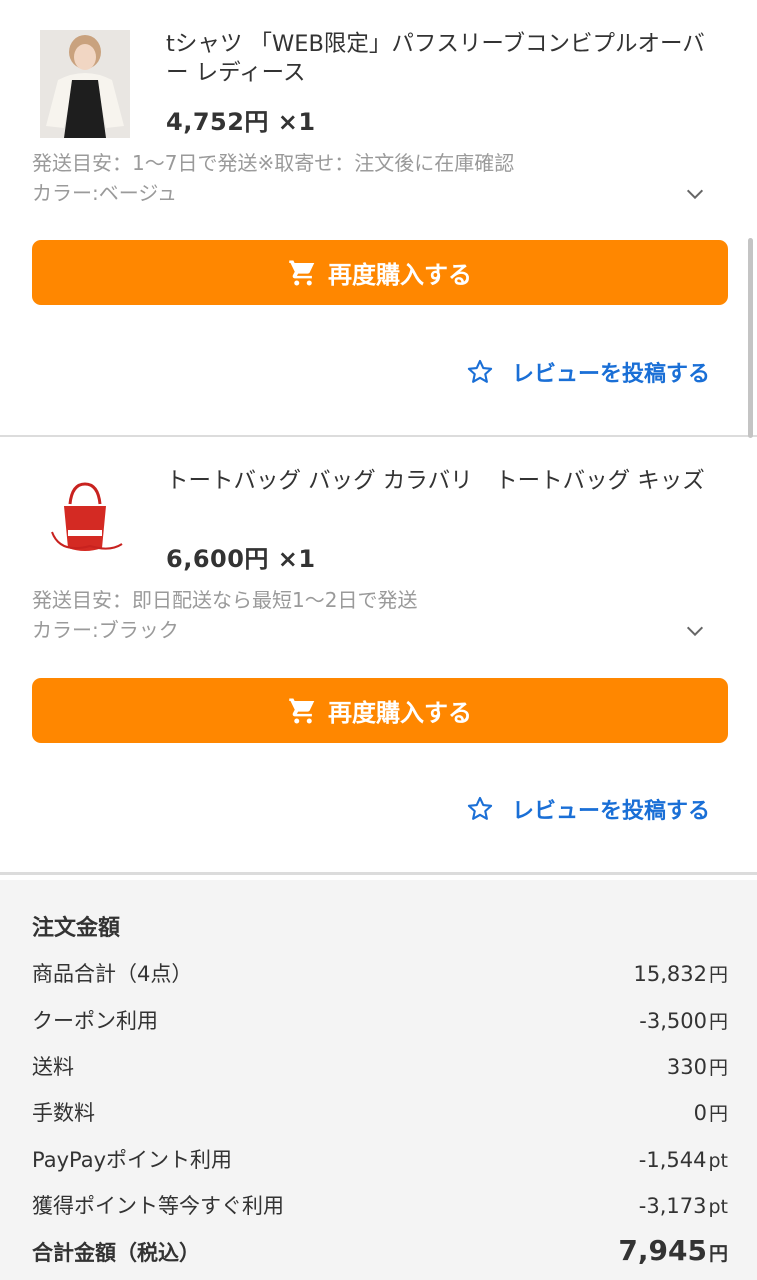 The width and height of the screenshot is (757, 1280). I want to click on summary-row-coupon: クーポン利用 -3,500 円, so click(380, 1020).